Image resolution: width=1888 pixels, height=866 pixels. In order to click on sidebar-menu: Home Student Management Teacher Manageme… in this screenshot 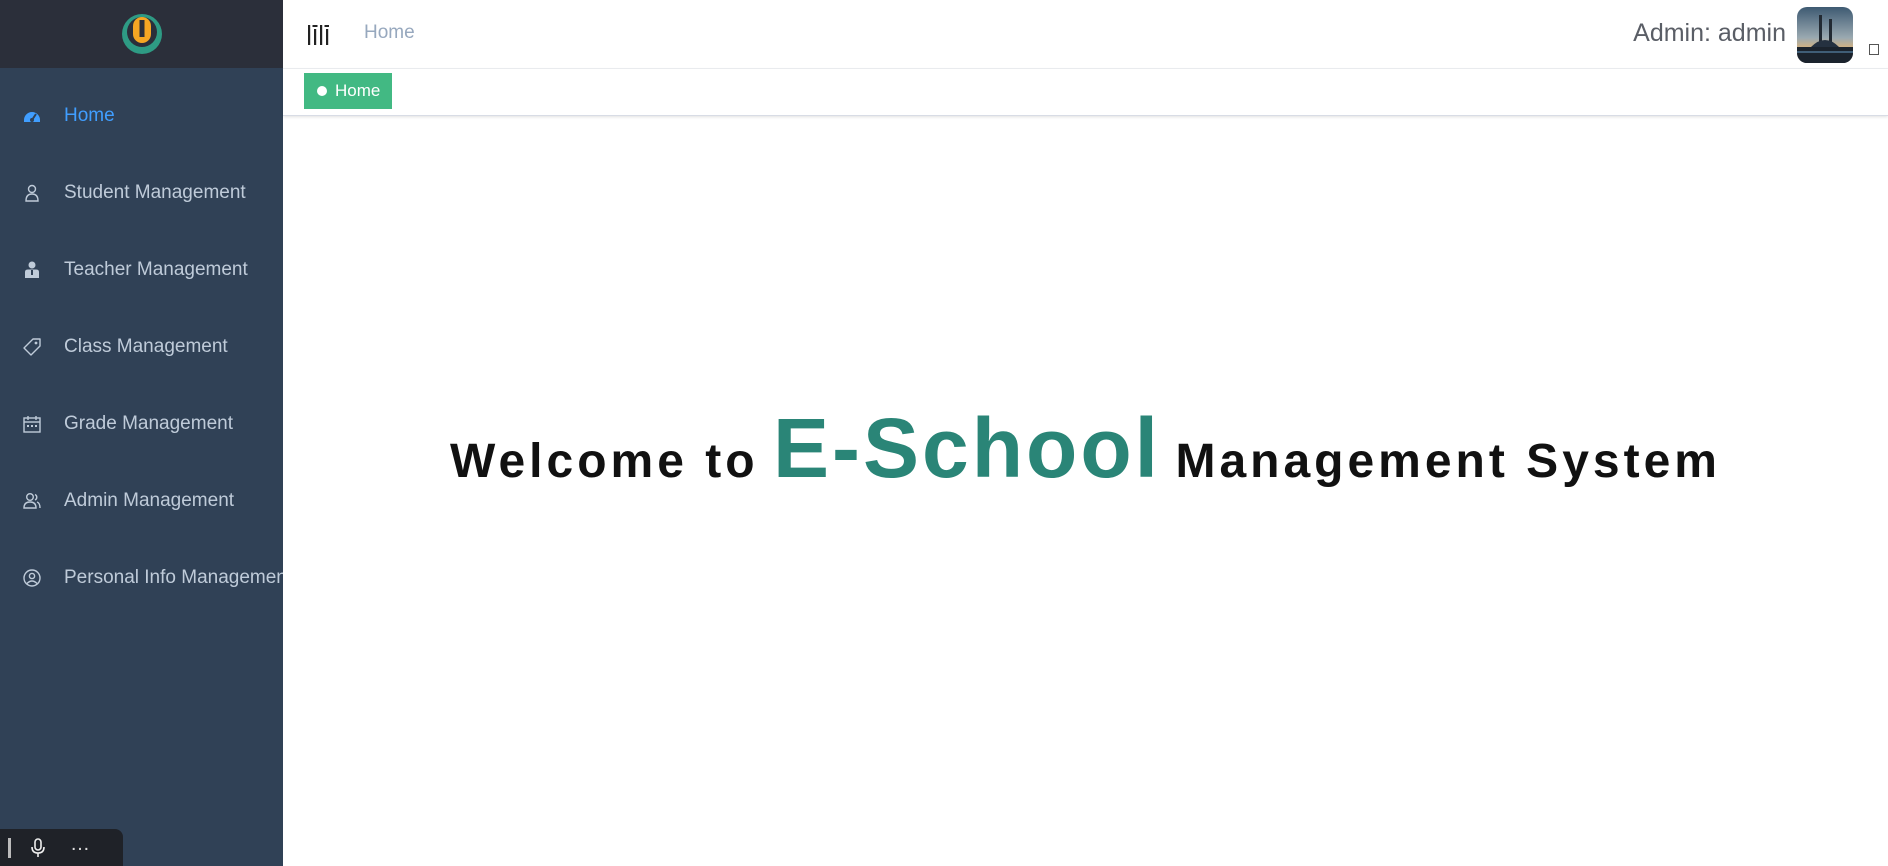, I will do `click(141, 346)`.